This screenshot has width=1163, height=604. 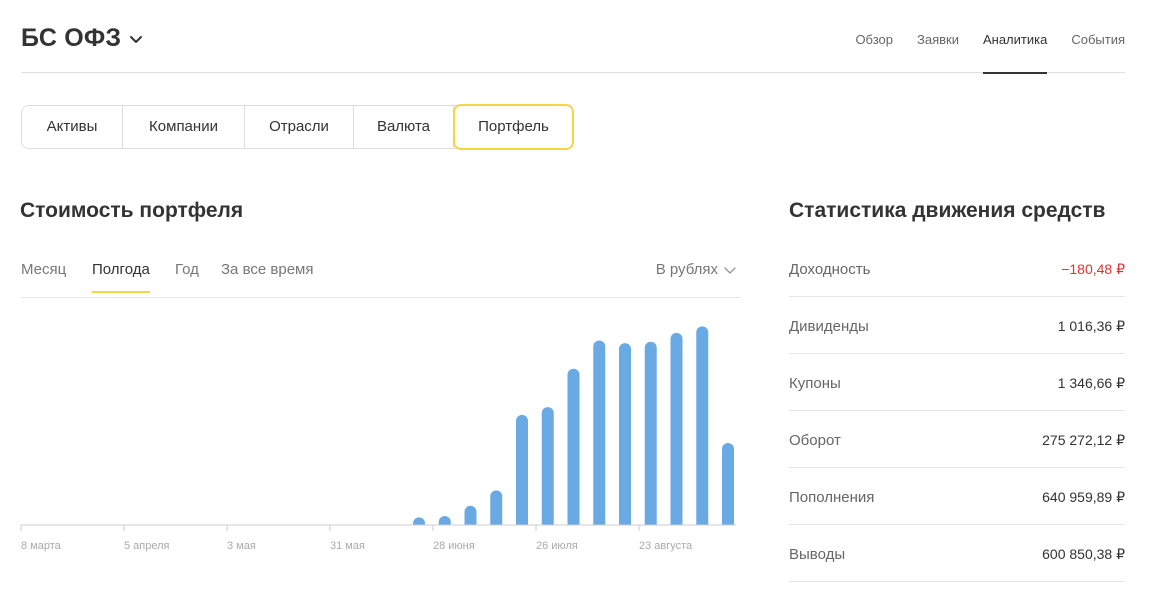 I want to click on x-tick-label: 8 марта, so click(x=41, y=546).